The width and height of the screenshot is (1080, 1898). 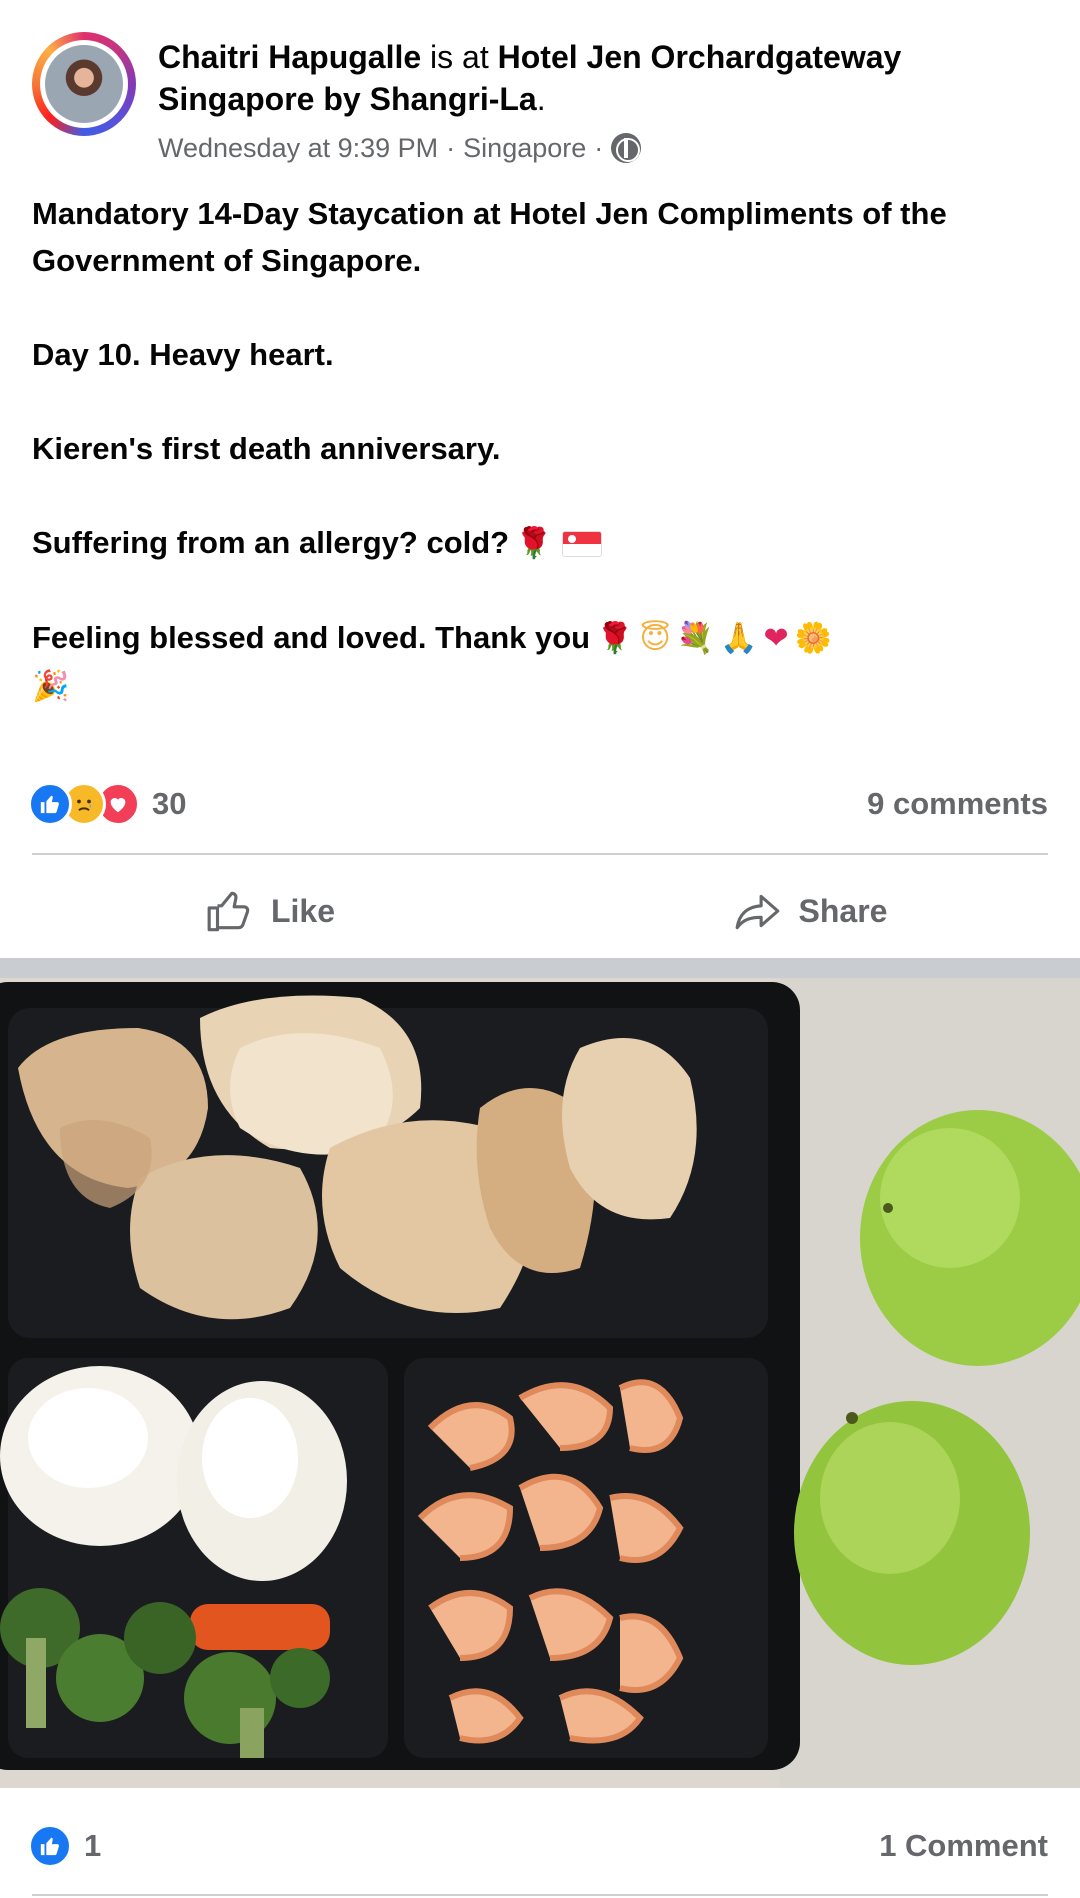 I want to click on singapore-flag-icon, so click(x=582, y=544).